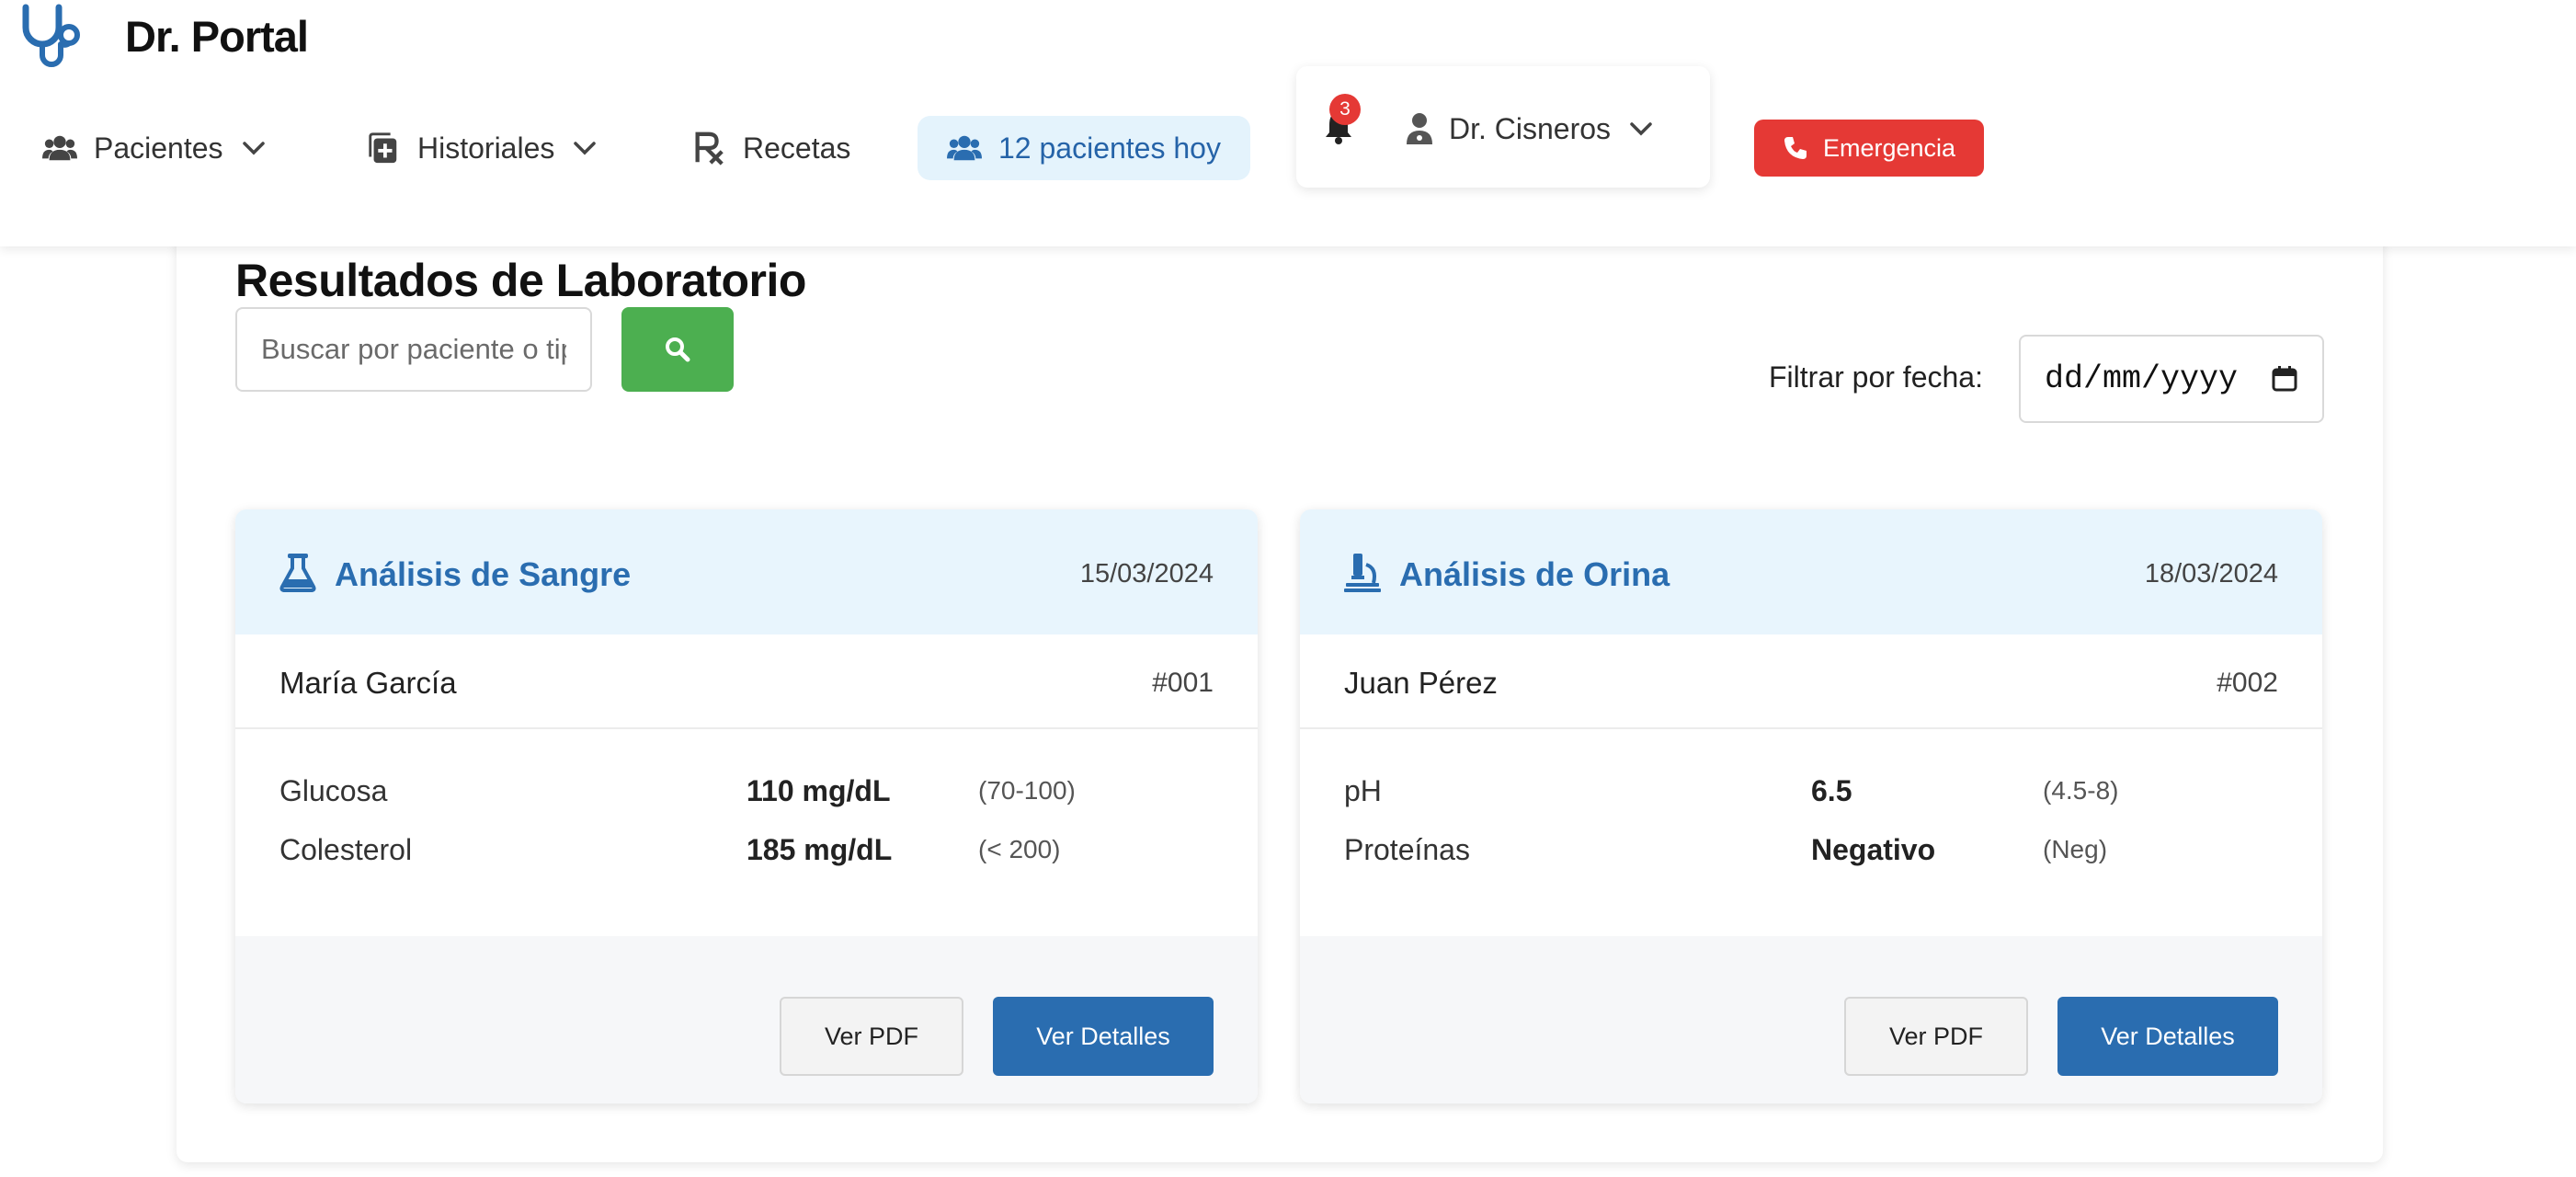  I want to click on result-id: #002, so click(2247, 683).